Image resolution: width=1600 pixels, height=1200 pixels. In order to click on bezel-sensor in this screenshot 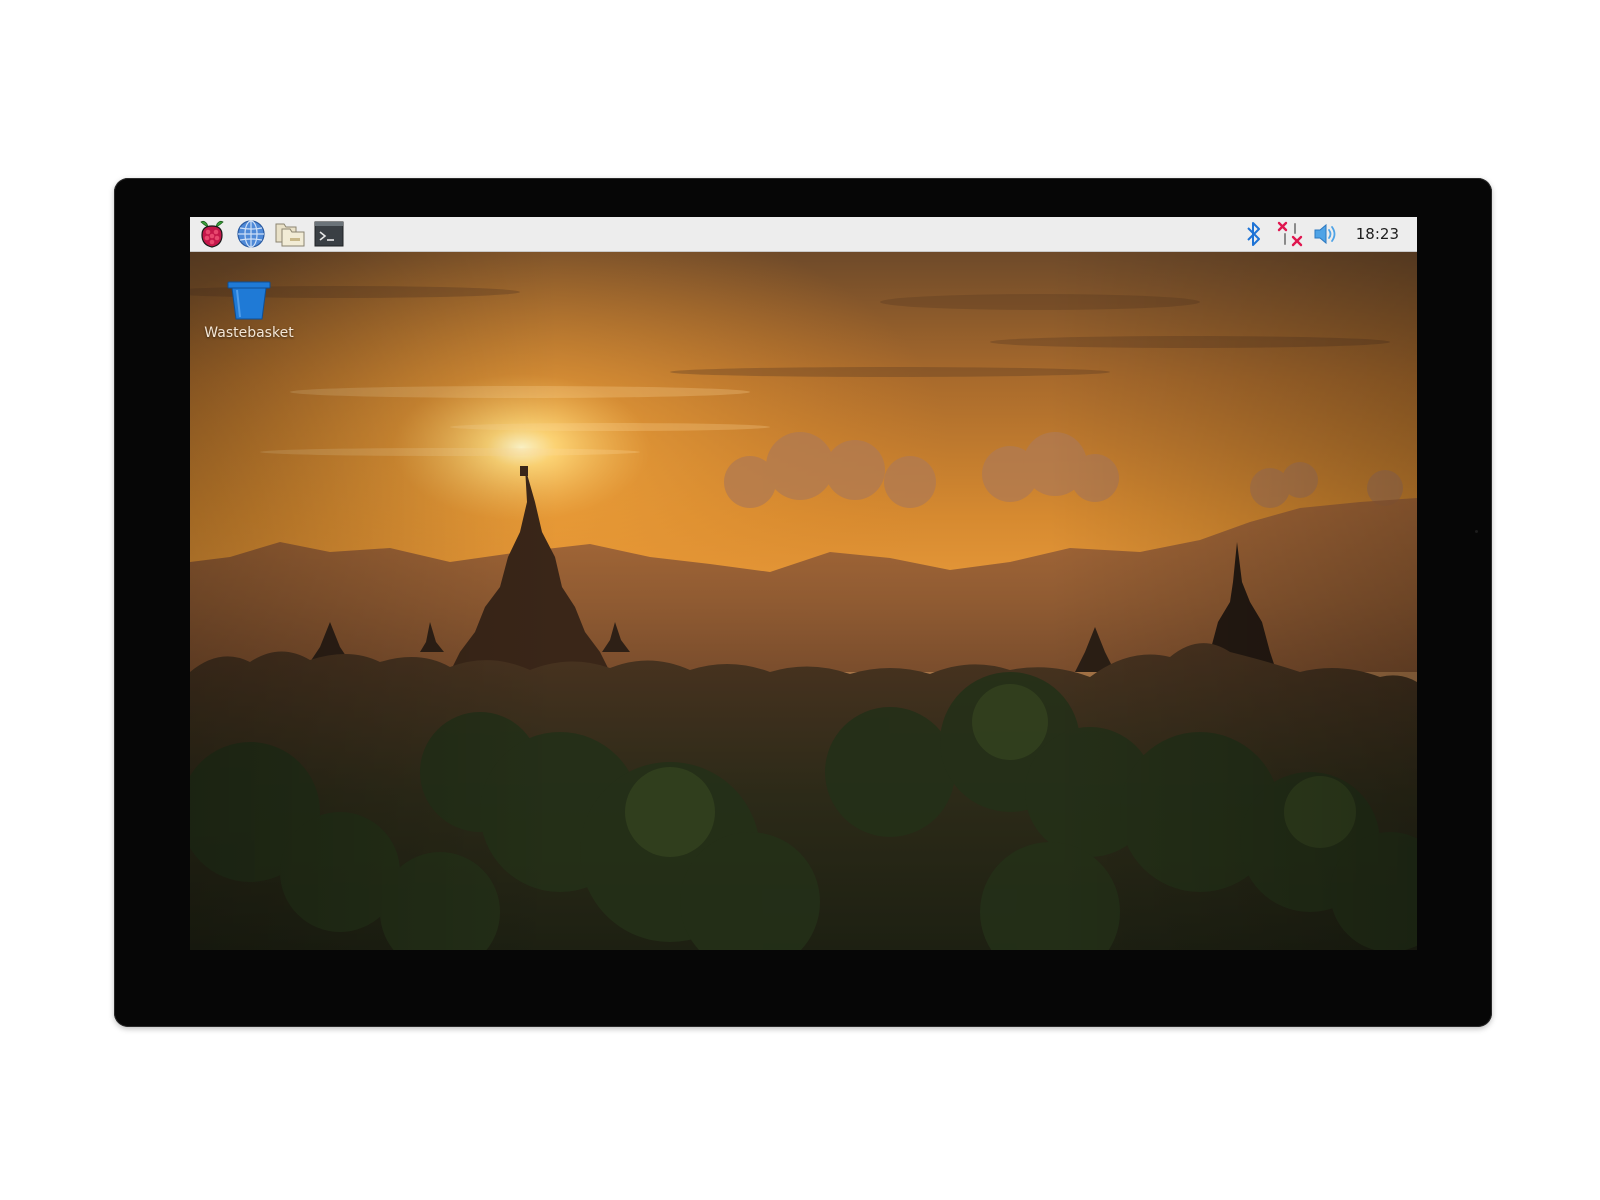, I will do `click(1476, 531)`.